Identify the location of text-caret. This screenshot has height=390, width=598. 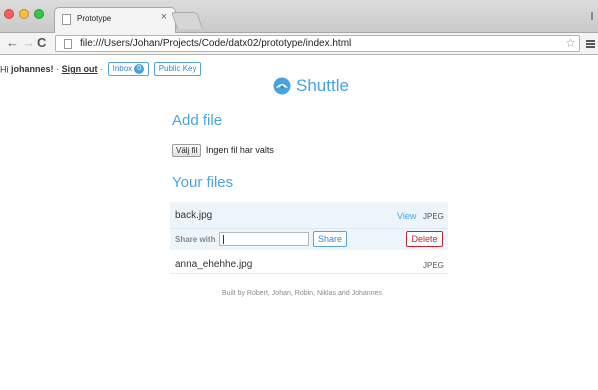
(223, 239).